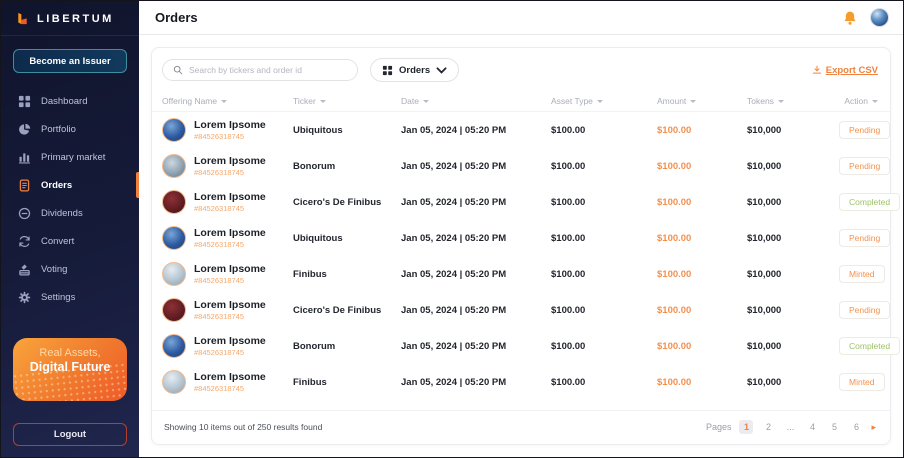 This screenshot has width=904, height=458. I want to click on sidebar-item-label: Primary market, so click(73, 157).